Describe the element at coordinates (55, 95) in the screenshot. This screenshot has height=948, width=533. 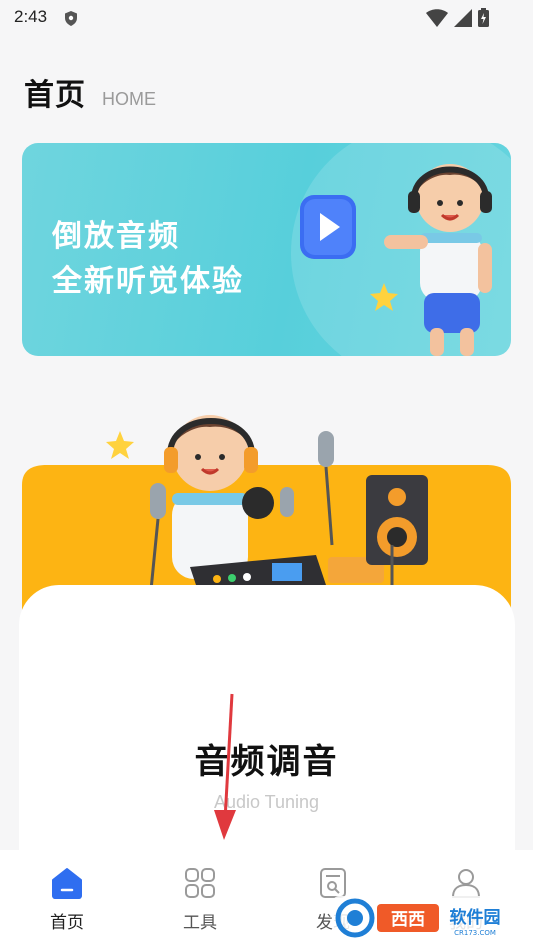
I see `page-title: 首页` at that location.